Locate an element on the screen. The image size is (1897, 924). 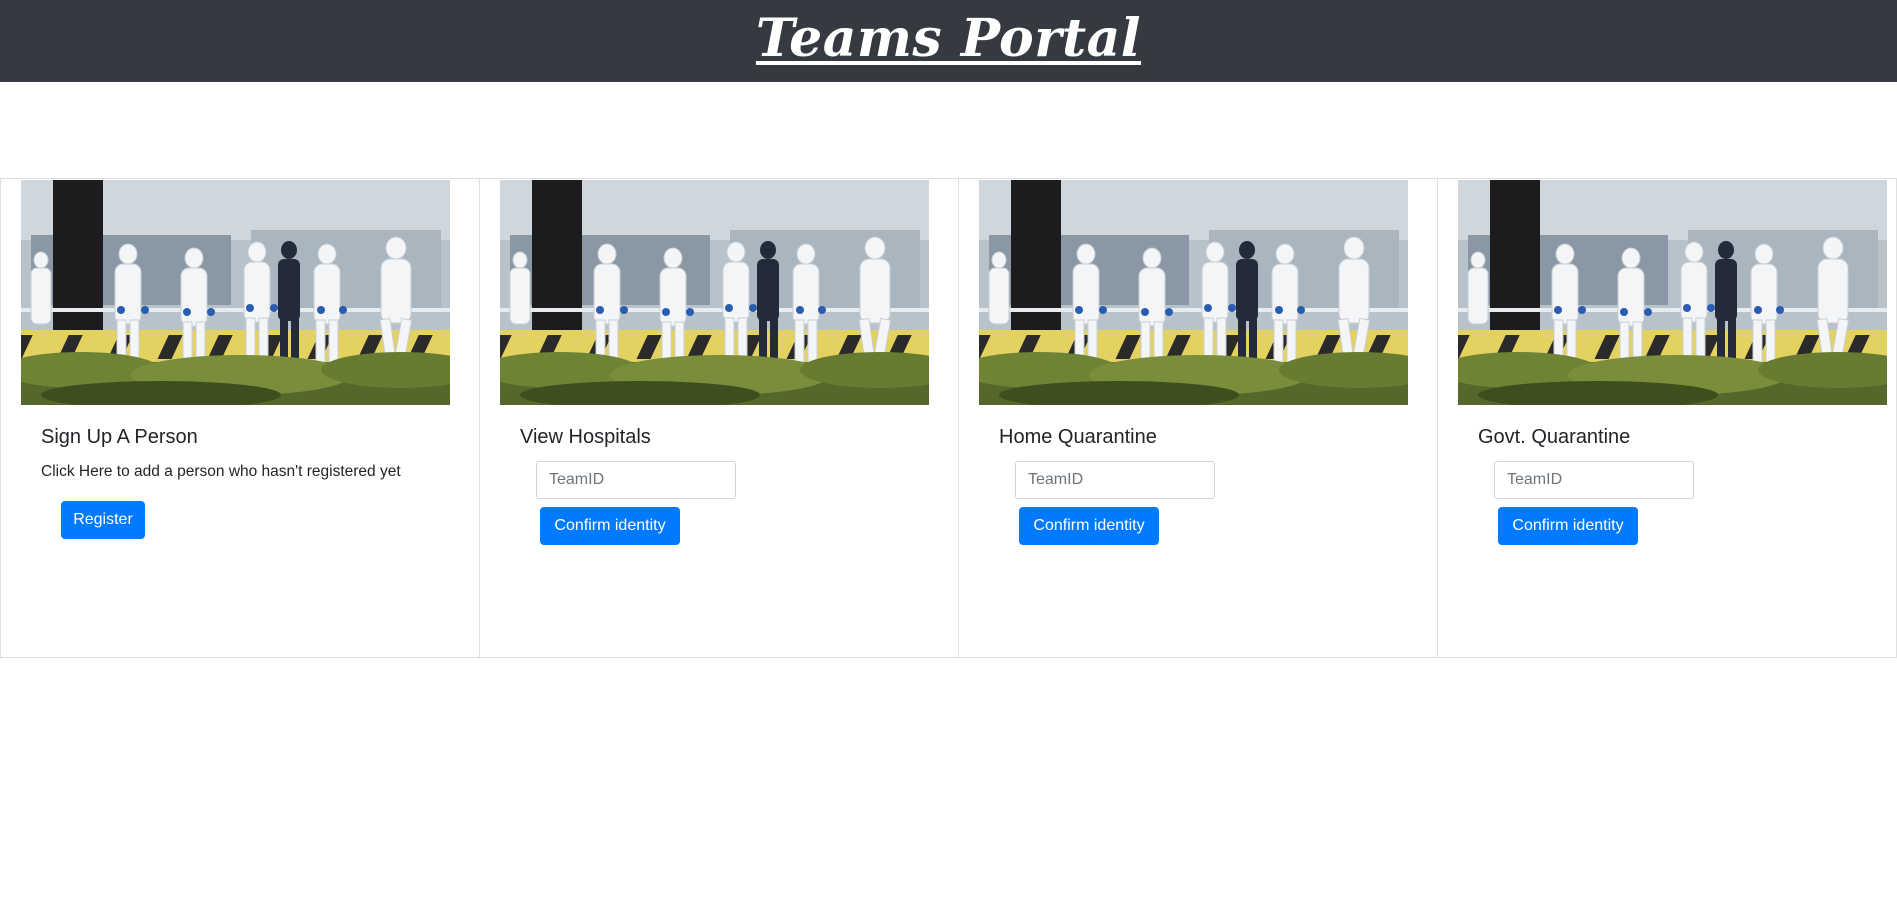
brand-title: Teams Portal is located at coordinates (948, 39).